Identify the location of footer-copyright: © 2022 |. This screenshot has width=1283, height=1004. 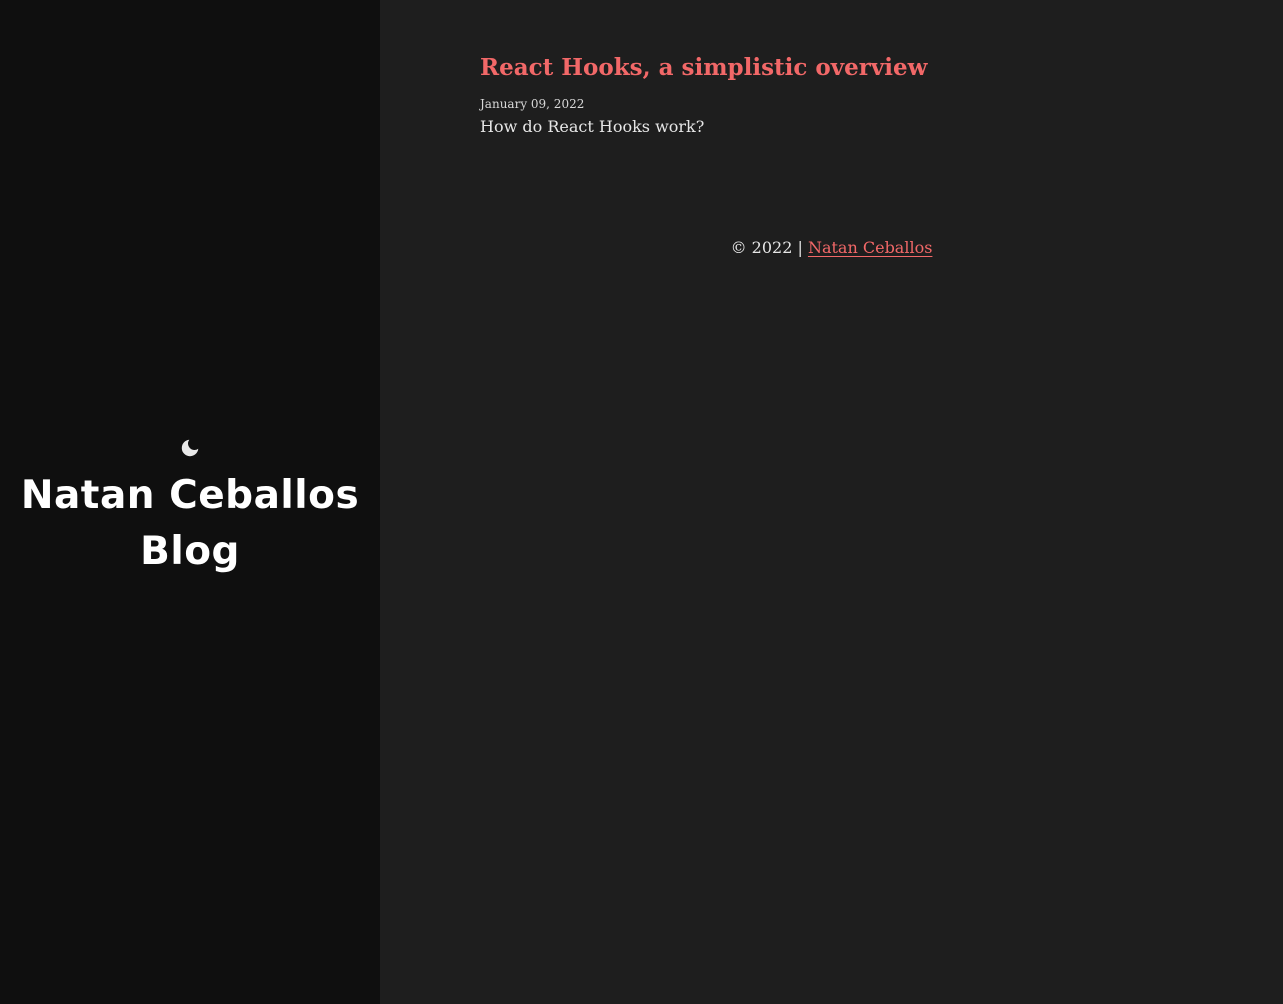
(769, 247).